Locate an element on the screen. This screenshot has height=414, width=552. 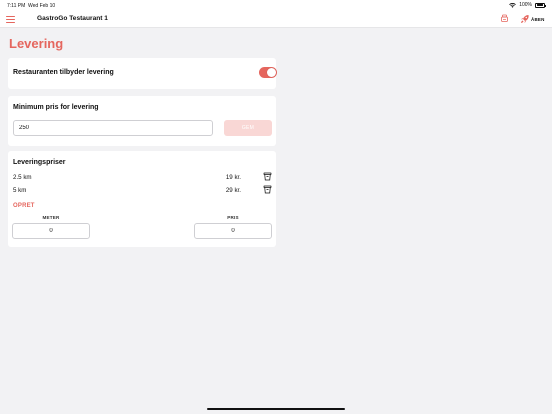
battery-icon is located at coordinates (540, 5).